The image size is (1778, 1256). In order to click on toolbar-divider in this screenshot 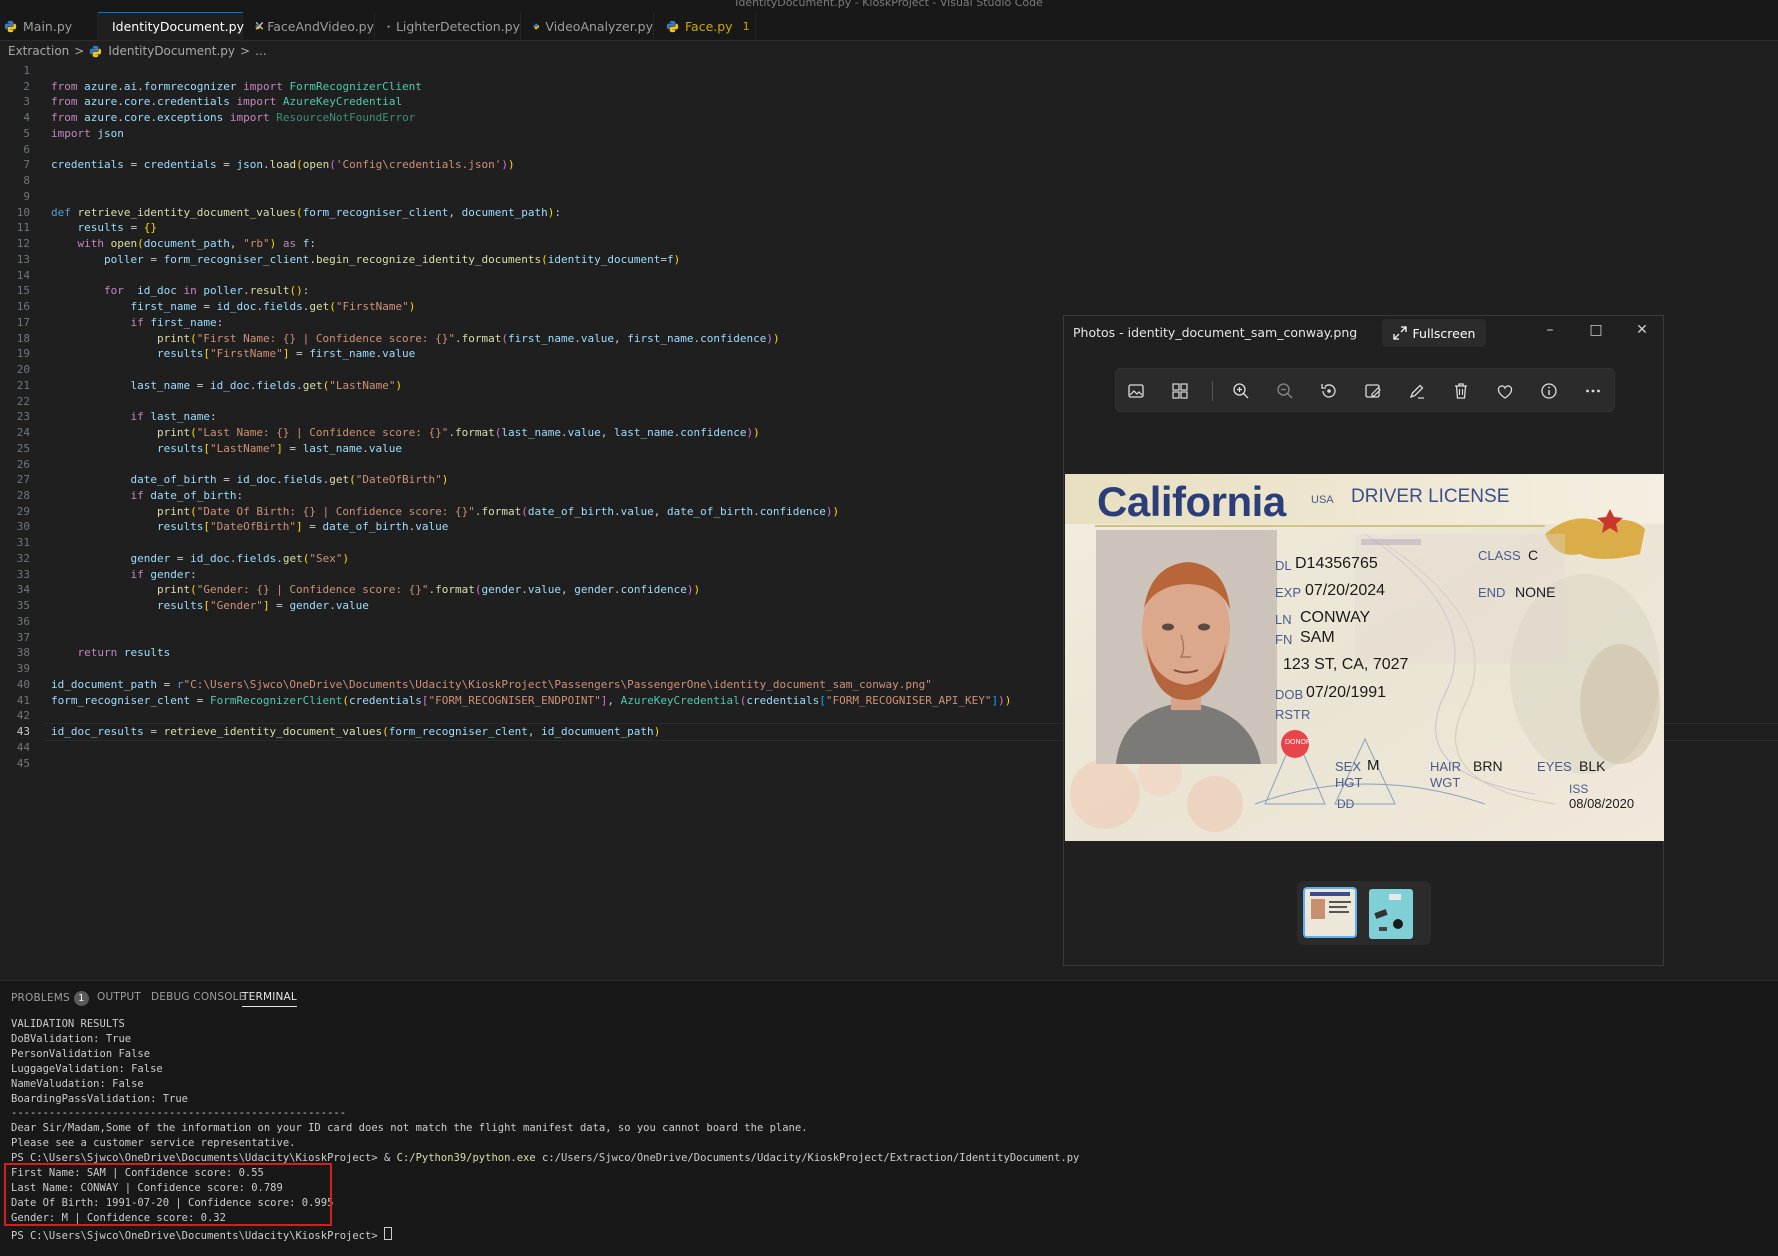, I will do `click(1212, 391)`.